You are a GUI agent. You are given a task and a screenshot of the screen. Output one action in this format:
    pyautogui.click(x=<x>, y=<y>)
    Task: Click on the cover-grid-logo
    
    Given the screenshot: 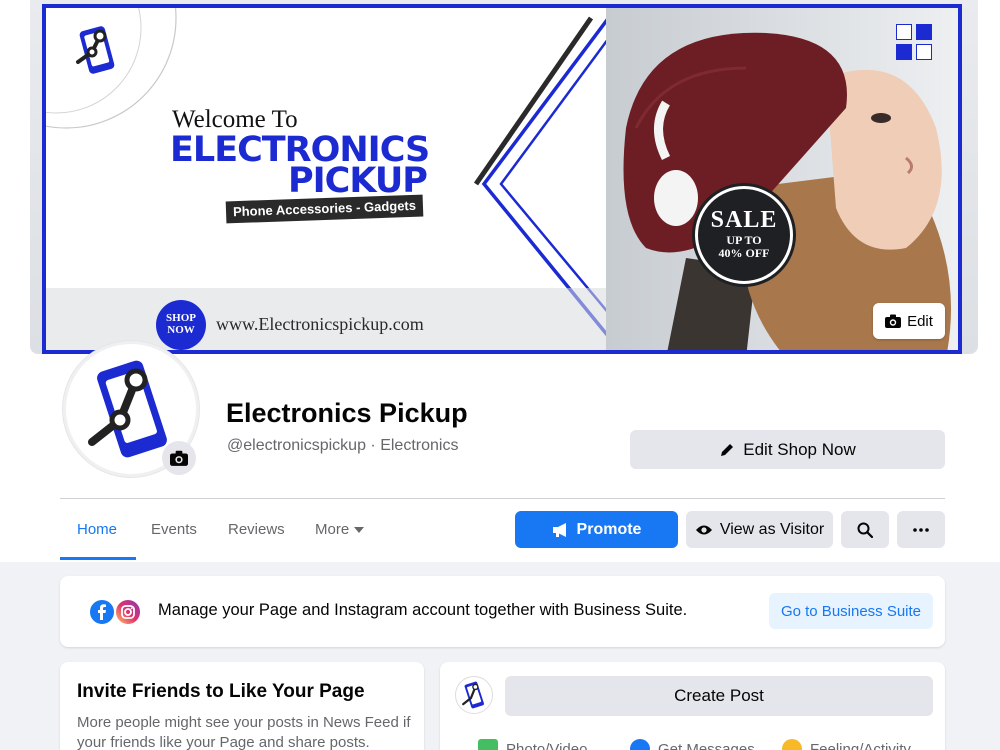 What is the action you would take?
    pyautogui.click(x=915, y=43)
    